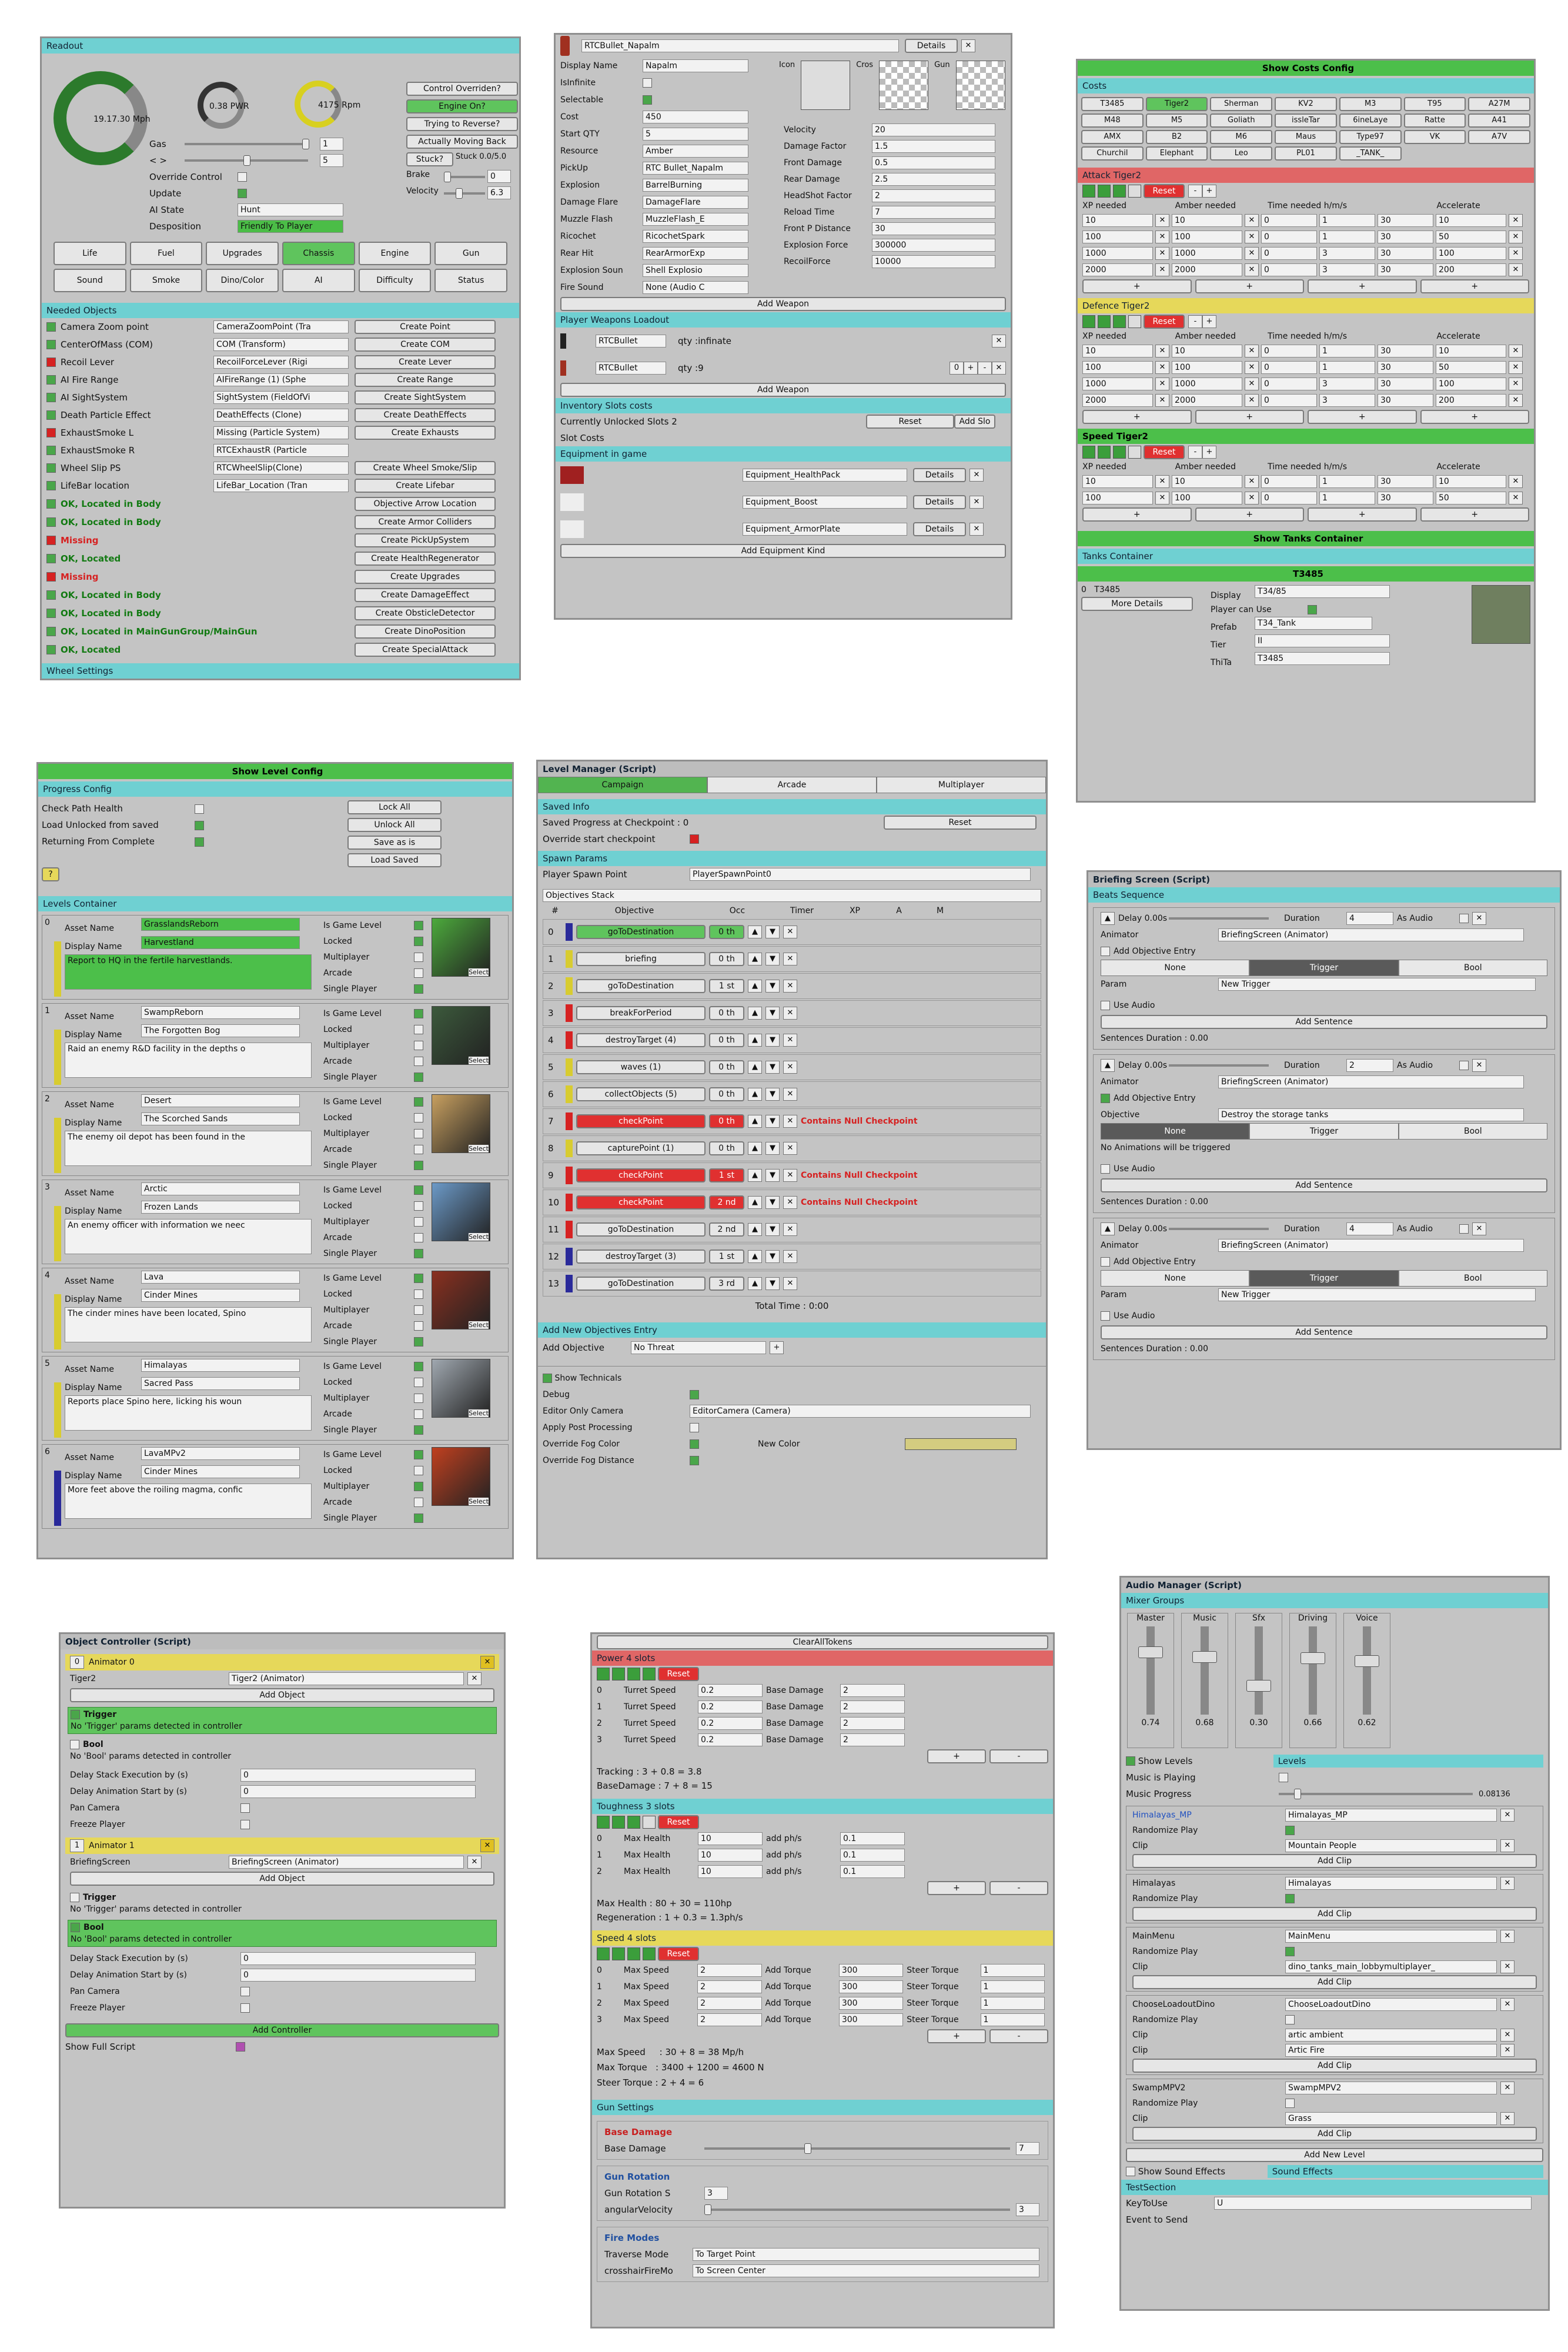 The height and width of the screenshot is (2352, 1568). I want to click on defence-slot-swatch, so click(1134, 321).